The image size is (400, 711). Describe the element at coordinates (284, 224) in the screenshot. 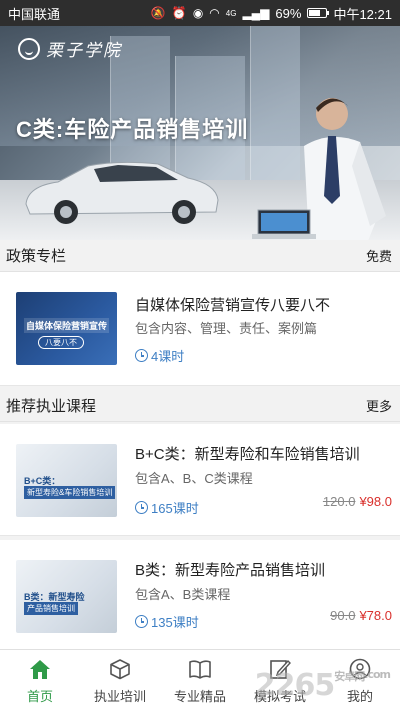

I see `laptop-illustration` at that location.